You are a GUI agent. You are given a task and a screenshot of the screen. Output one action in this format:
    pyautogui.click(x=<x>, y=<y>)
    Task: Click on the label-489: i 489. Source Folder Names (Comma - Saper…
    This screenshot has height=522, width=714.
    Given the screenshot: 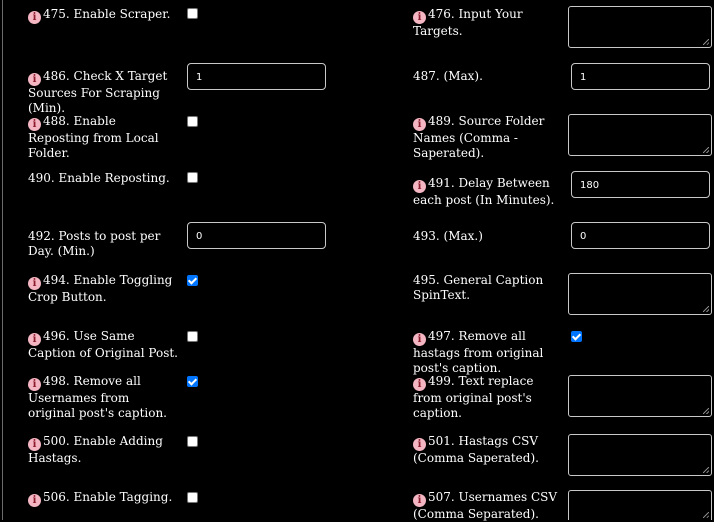 What is the action you would take?
    pyautogui.click(x=479, y=137)
    